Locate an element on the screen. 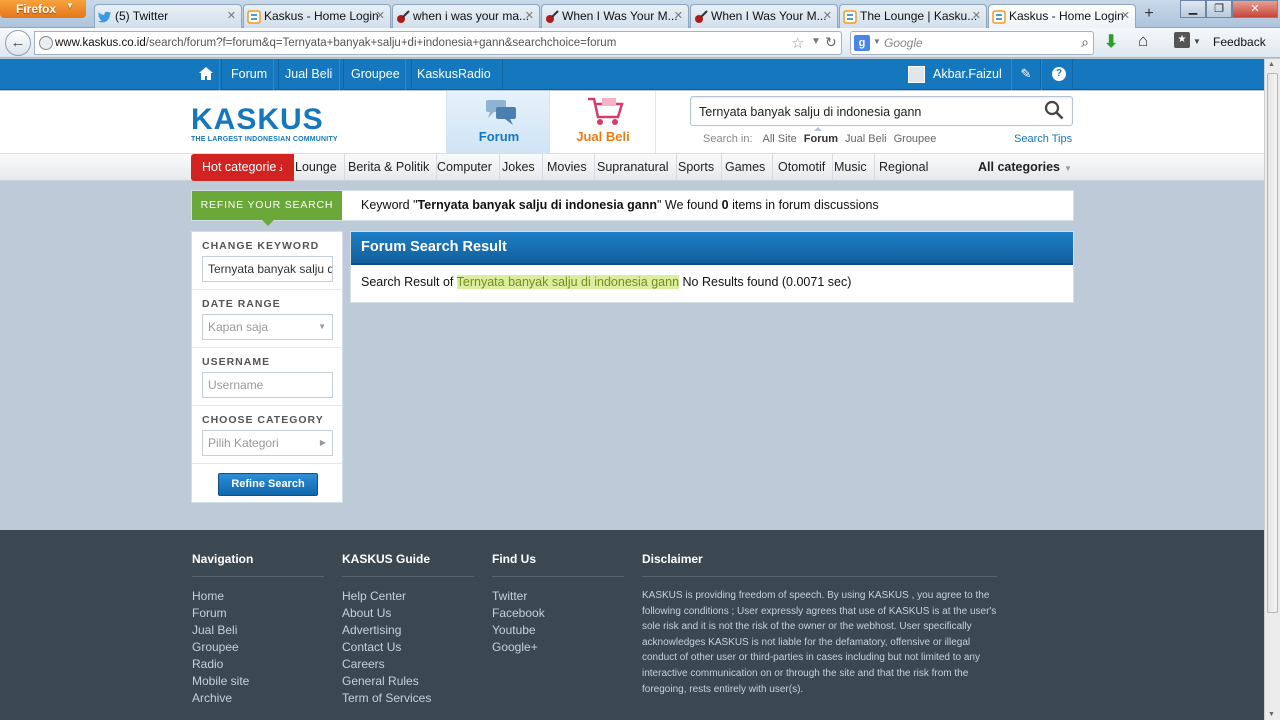 The height and width of the screenshot is (720, 1280). bookmarks-icon: ★ is located at coordinates (1182, 40).